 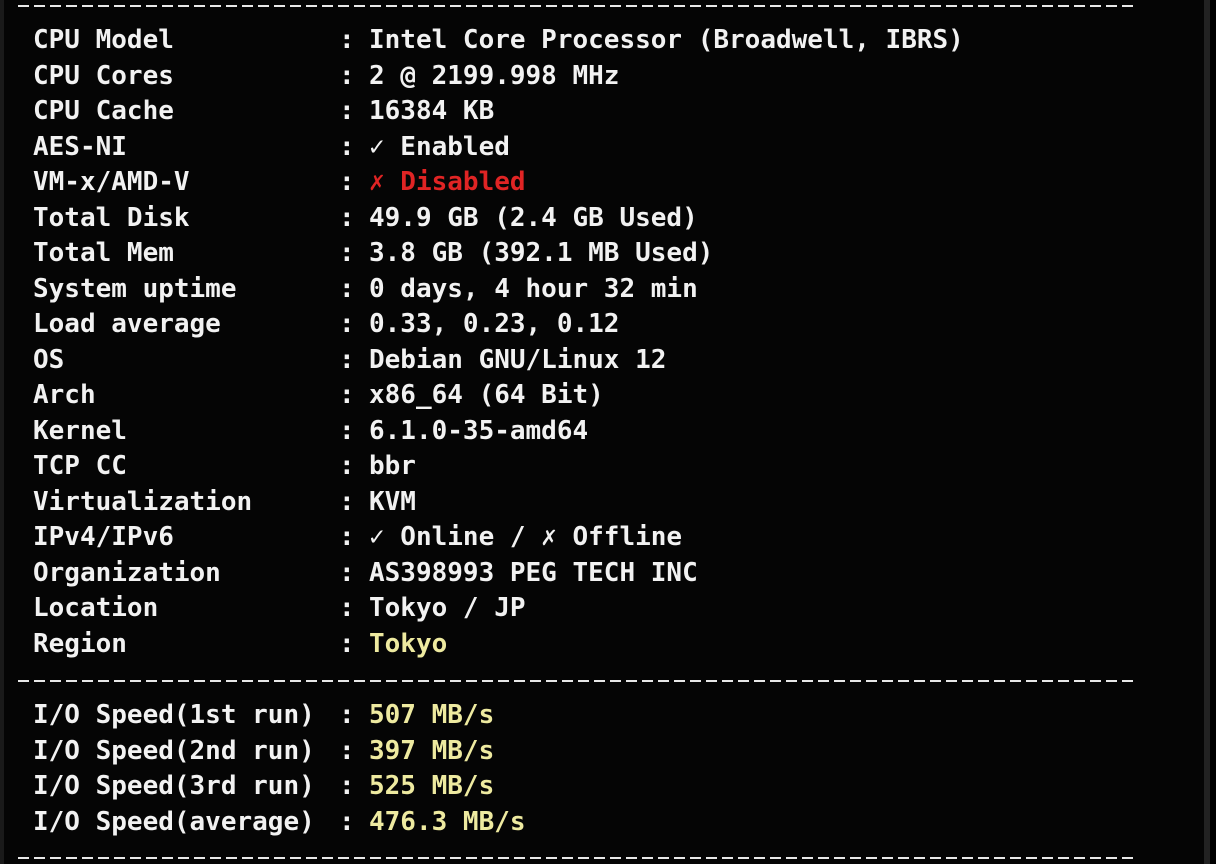 I want to click on row-value: bbr, so click(x=392, y=466).